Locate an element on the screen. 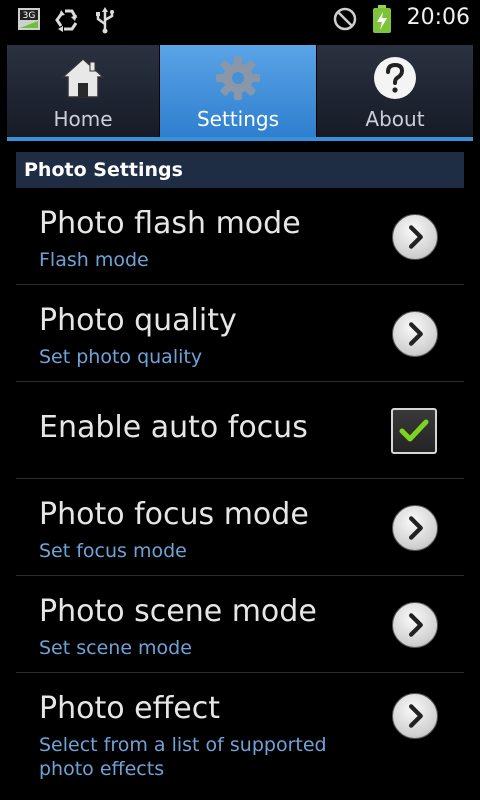 Image resolution: width=480 pixels, height=800 pixels. setting-photo-focus-mode: Photo focus mode Set focus mode is located at coordinates (240, 527).